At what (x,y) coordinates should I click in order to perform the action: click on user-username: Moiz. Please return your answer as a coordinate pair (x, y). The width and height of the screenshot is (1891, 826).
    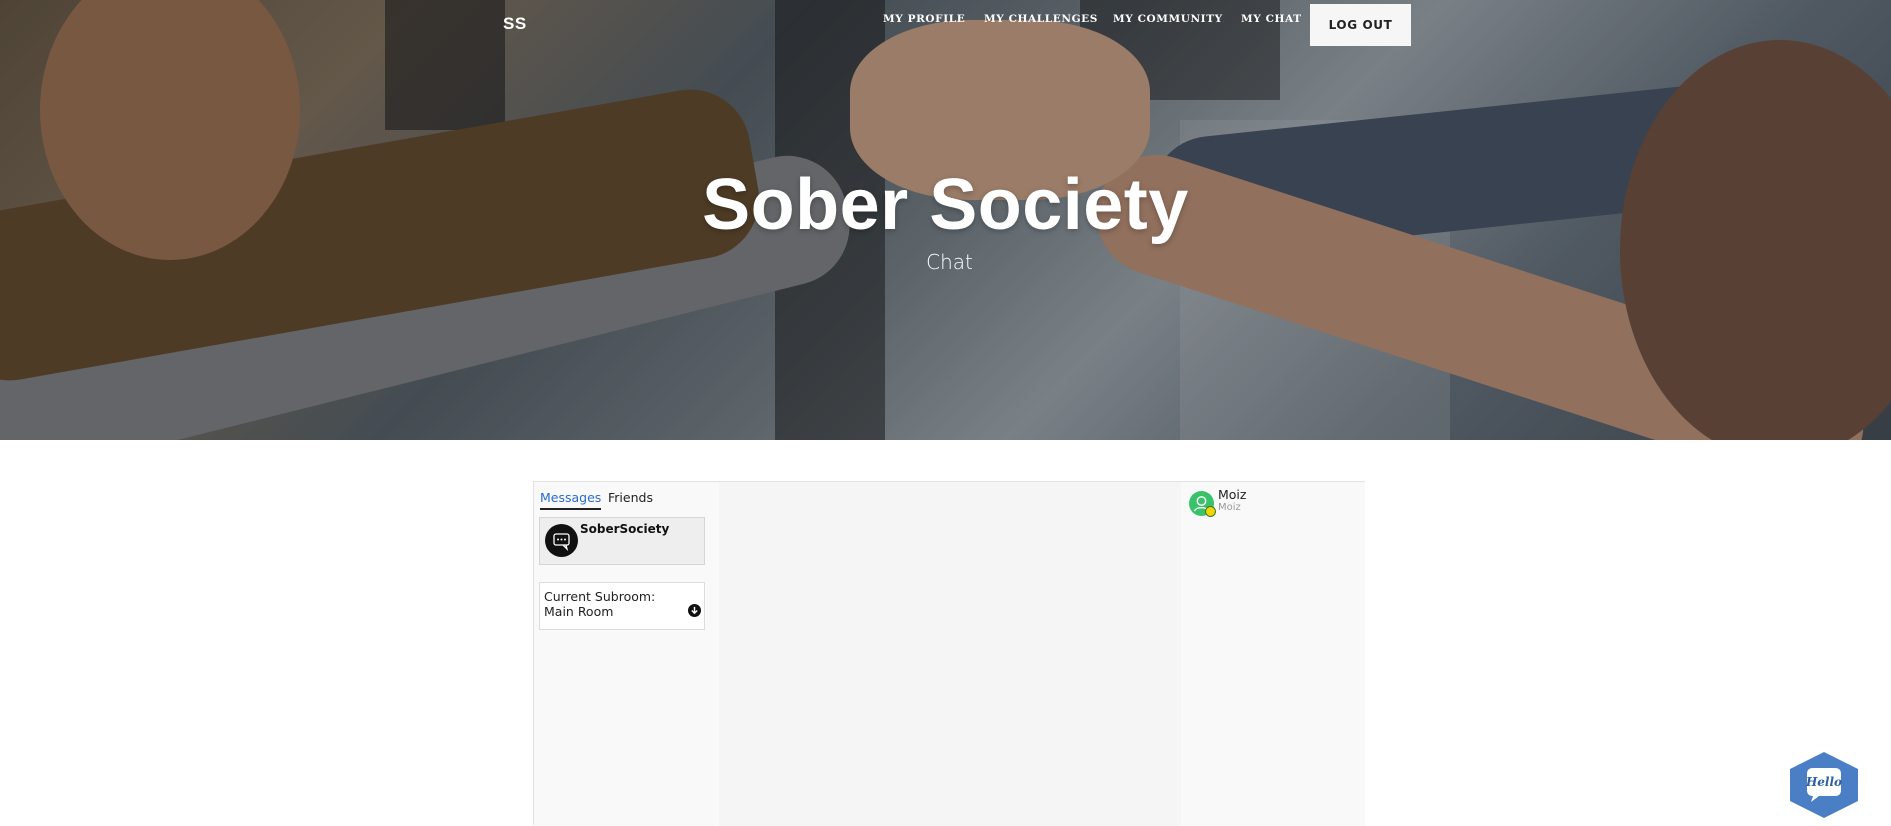
    Looking at the image, I should click on (1229, 507).